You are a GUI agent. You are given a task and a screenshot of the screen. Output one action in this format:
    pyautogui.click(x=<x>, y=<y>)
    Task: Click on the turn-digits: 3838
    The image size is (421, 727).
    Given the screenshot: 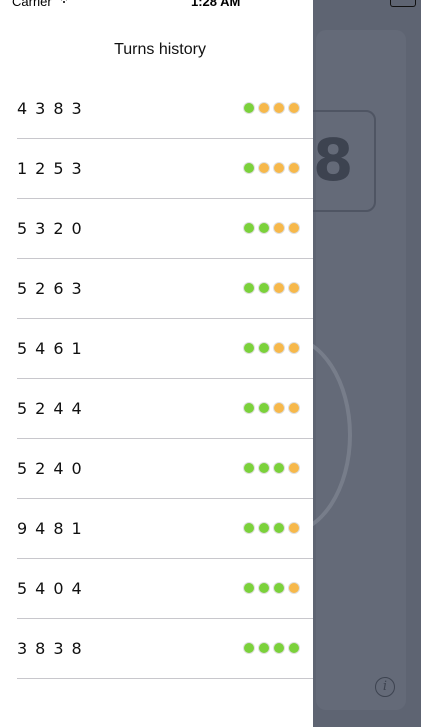 What is the action you would take?
    pyautogui.click(x=53, y=648)
    